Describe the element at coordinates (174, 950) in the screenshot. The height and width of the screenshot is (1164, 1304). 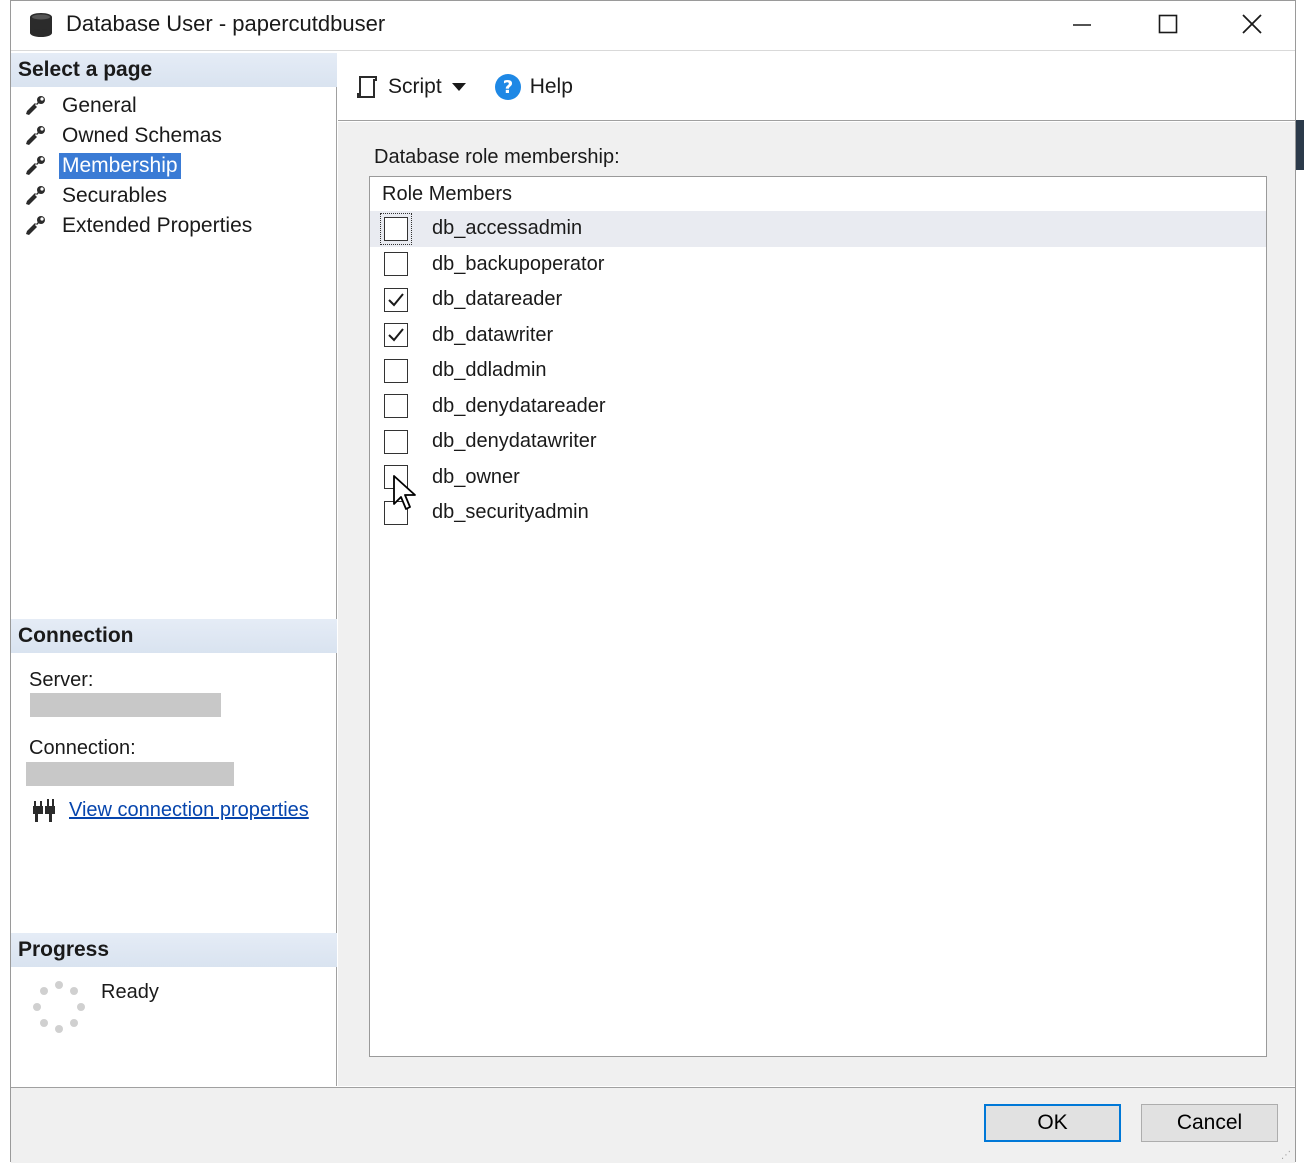
I see `progress-header: Progress` at that location.